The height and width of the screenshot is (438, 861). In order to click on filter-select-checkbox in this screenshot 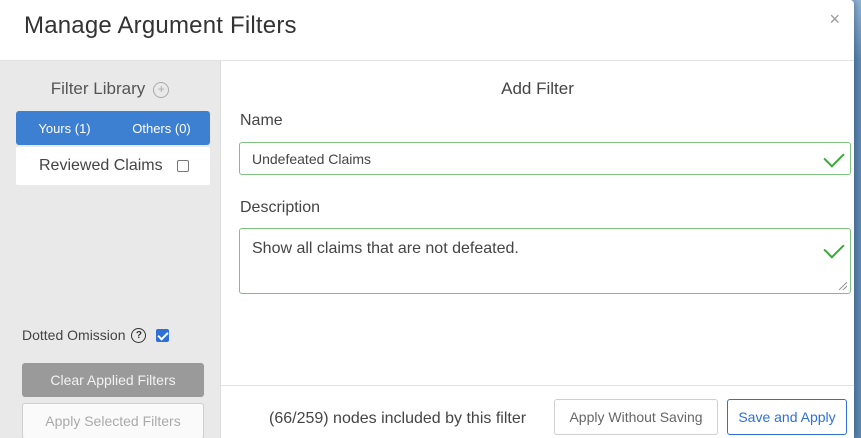, I will do `click(182, 166)`.